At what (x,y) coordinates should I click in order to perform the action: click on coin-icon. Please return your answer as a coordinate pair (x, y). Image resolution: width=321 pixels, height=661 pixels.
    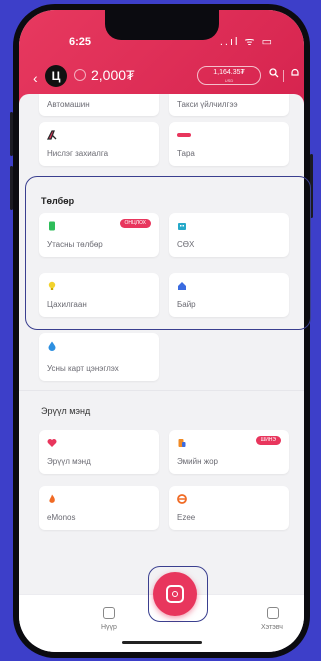
    Looking at the image, I should click on (80, 75).